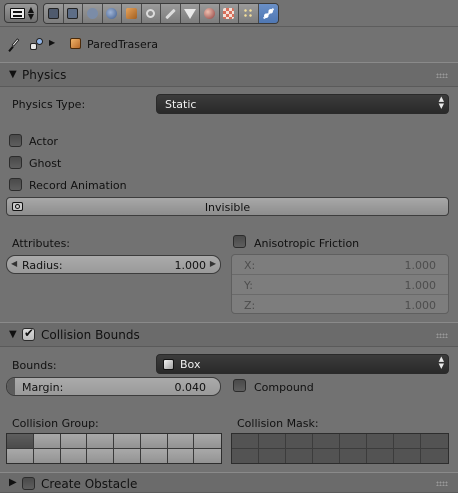  I want to click on tab-data, so click(190, 13).